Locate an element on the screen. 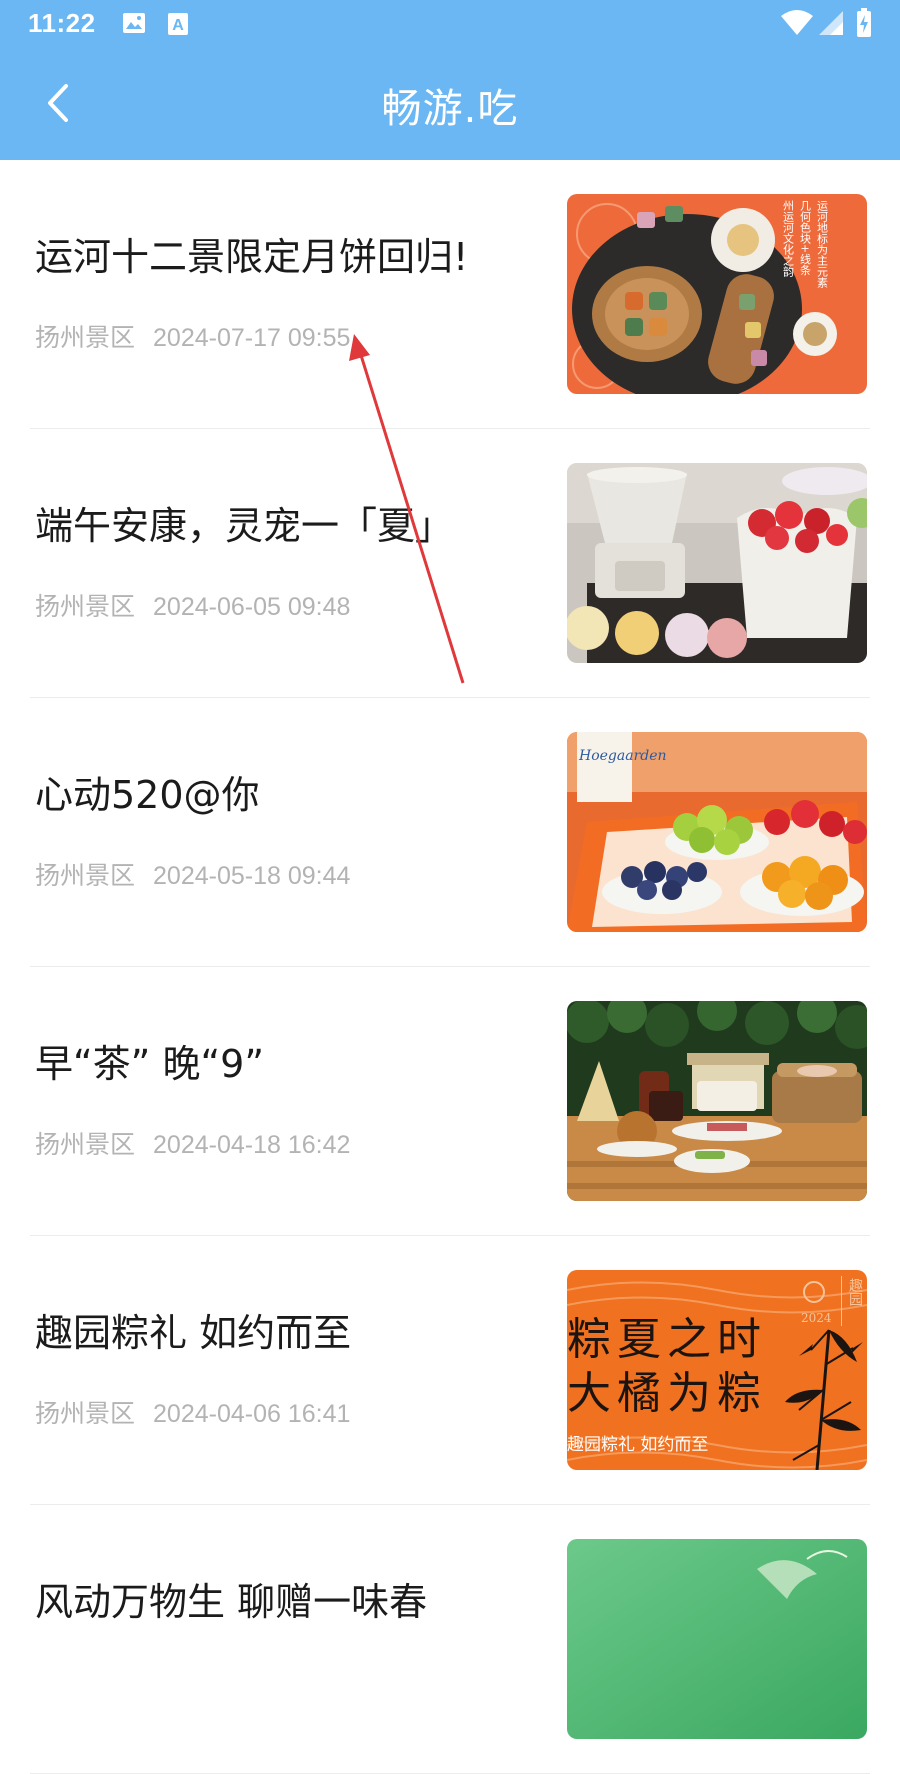  article-title: 端午安康，灵宠一「夏」 is located at coordinates (244, 526).